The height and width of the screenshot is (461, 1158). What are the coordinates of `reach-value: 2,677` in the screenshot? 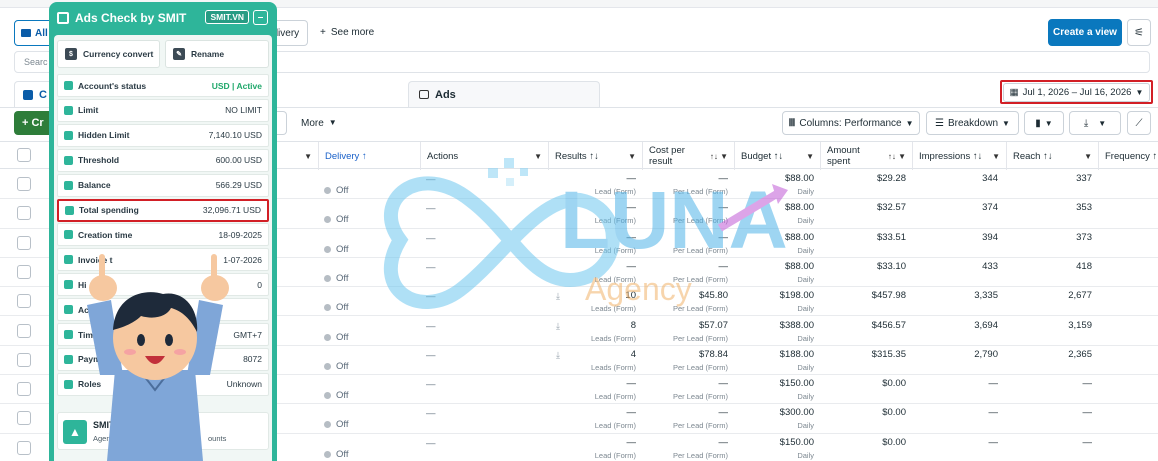 It's located at (1080, 296).